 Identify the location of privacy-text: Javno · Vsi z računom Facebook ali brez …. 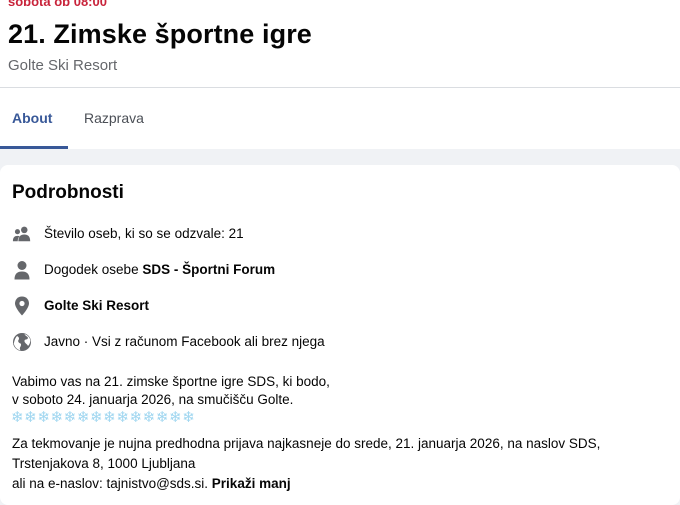
(184, 341).